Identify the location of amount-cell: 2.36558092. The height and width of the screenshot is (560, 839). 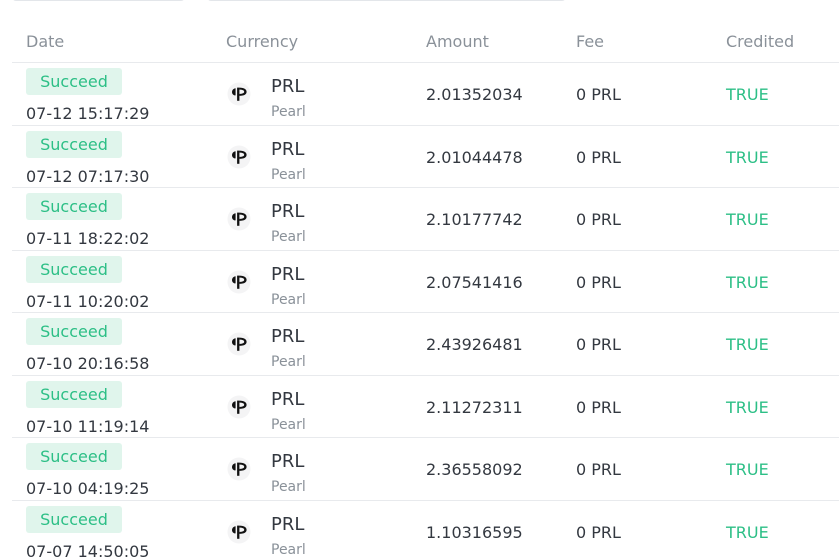
(474, 469).